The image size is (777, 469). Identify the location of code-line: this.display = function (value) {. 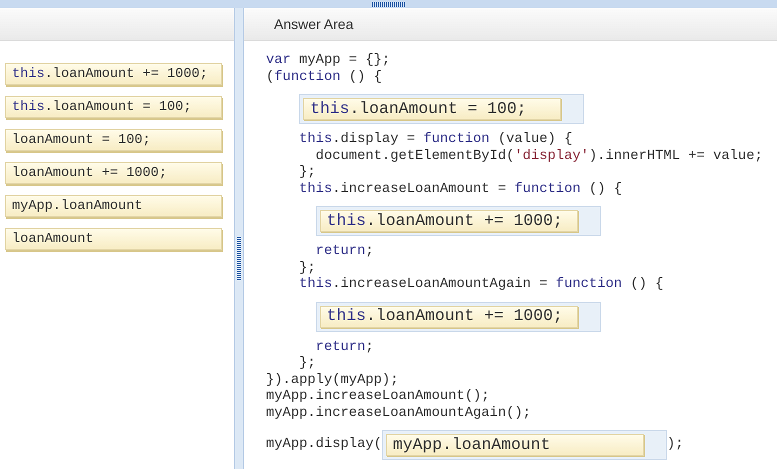
(436, 140).